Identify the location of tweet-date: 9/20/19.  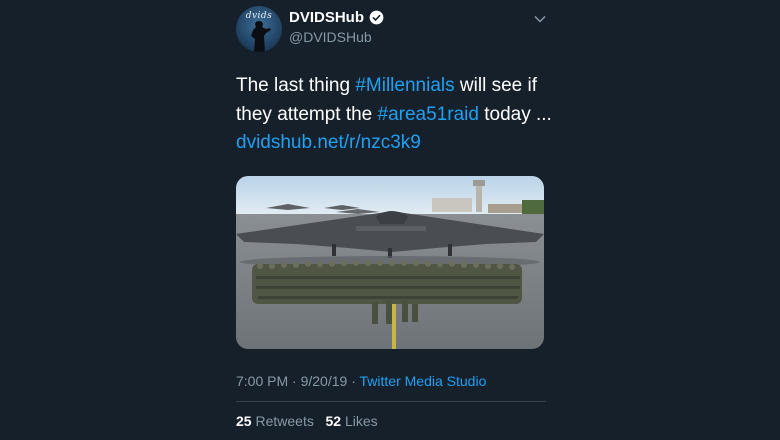
(324, 381).